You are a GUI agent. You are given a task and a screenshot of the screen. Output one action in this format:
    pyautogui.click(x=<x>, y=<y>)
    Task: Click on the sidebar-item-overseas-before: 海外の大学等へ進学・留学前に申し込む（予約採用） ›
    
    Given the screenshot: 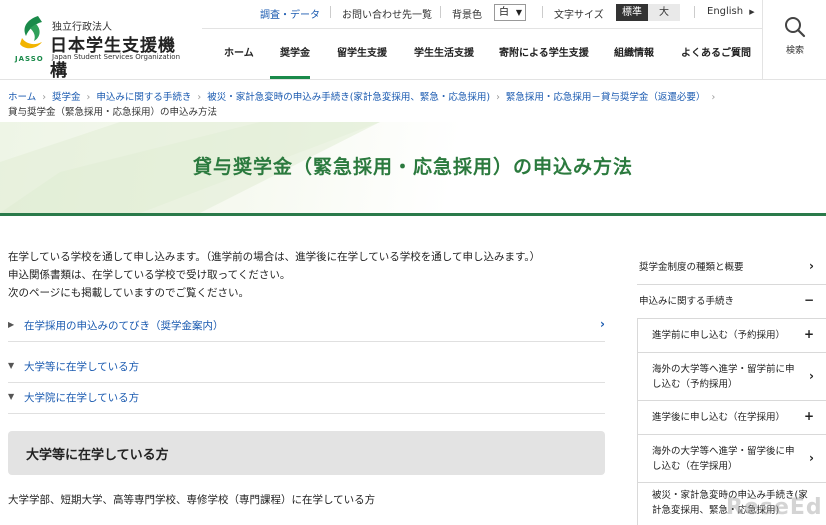 What is the action you would take?
    pyautogui.click(x=731, y=377)
    